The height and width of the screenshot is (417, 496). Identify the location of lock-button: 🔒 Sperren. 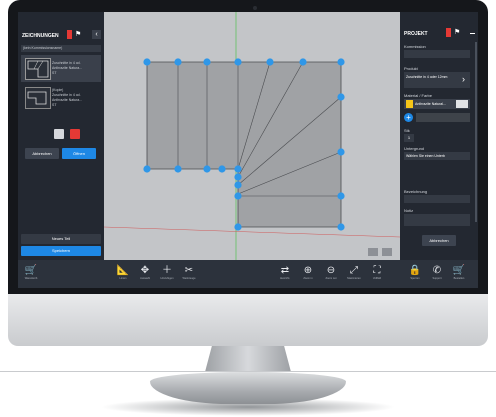
(415, 275).